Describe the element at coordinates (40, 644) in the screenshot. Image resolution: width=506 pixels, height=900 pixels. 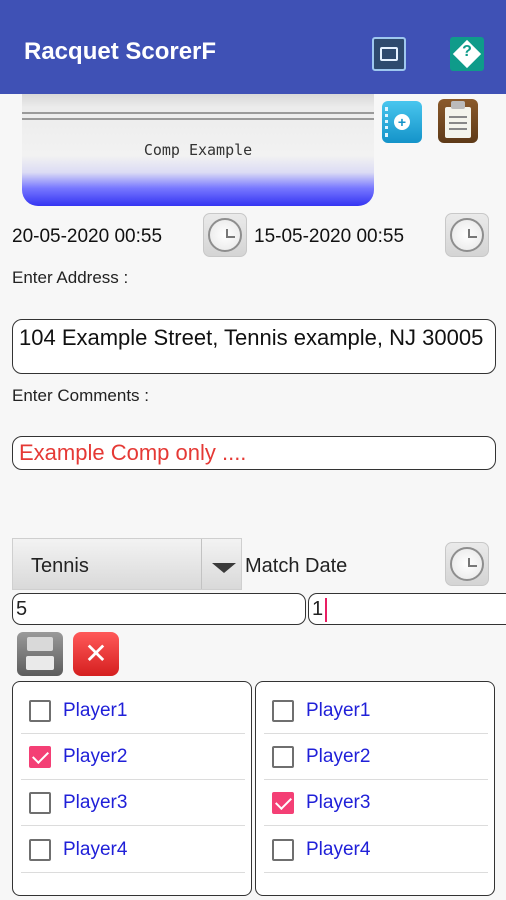
I see `floppy-disk-icon` at that location.